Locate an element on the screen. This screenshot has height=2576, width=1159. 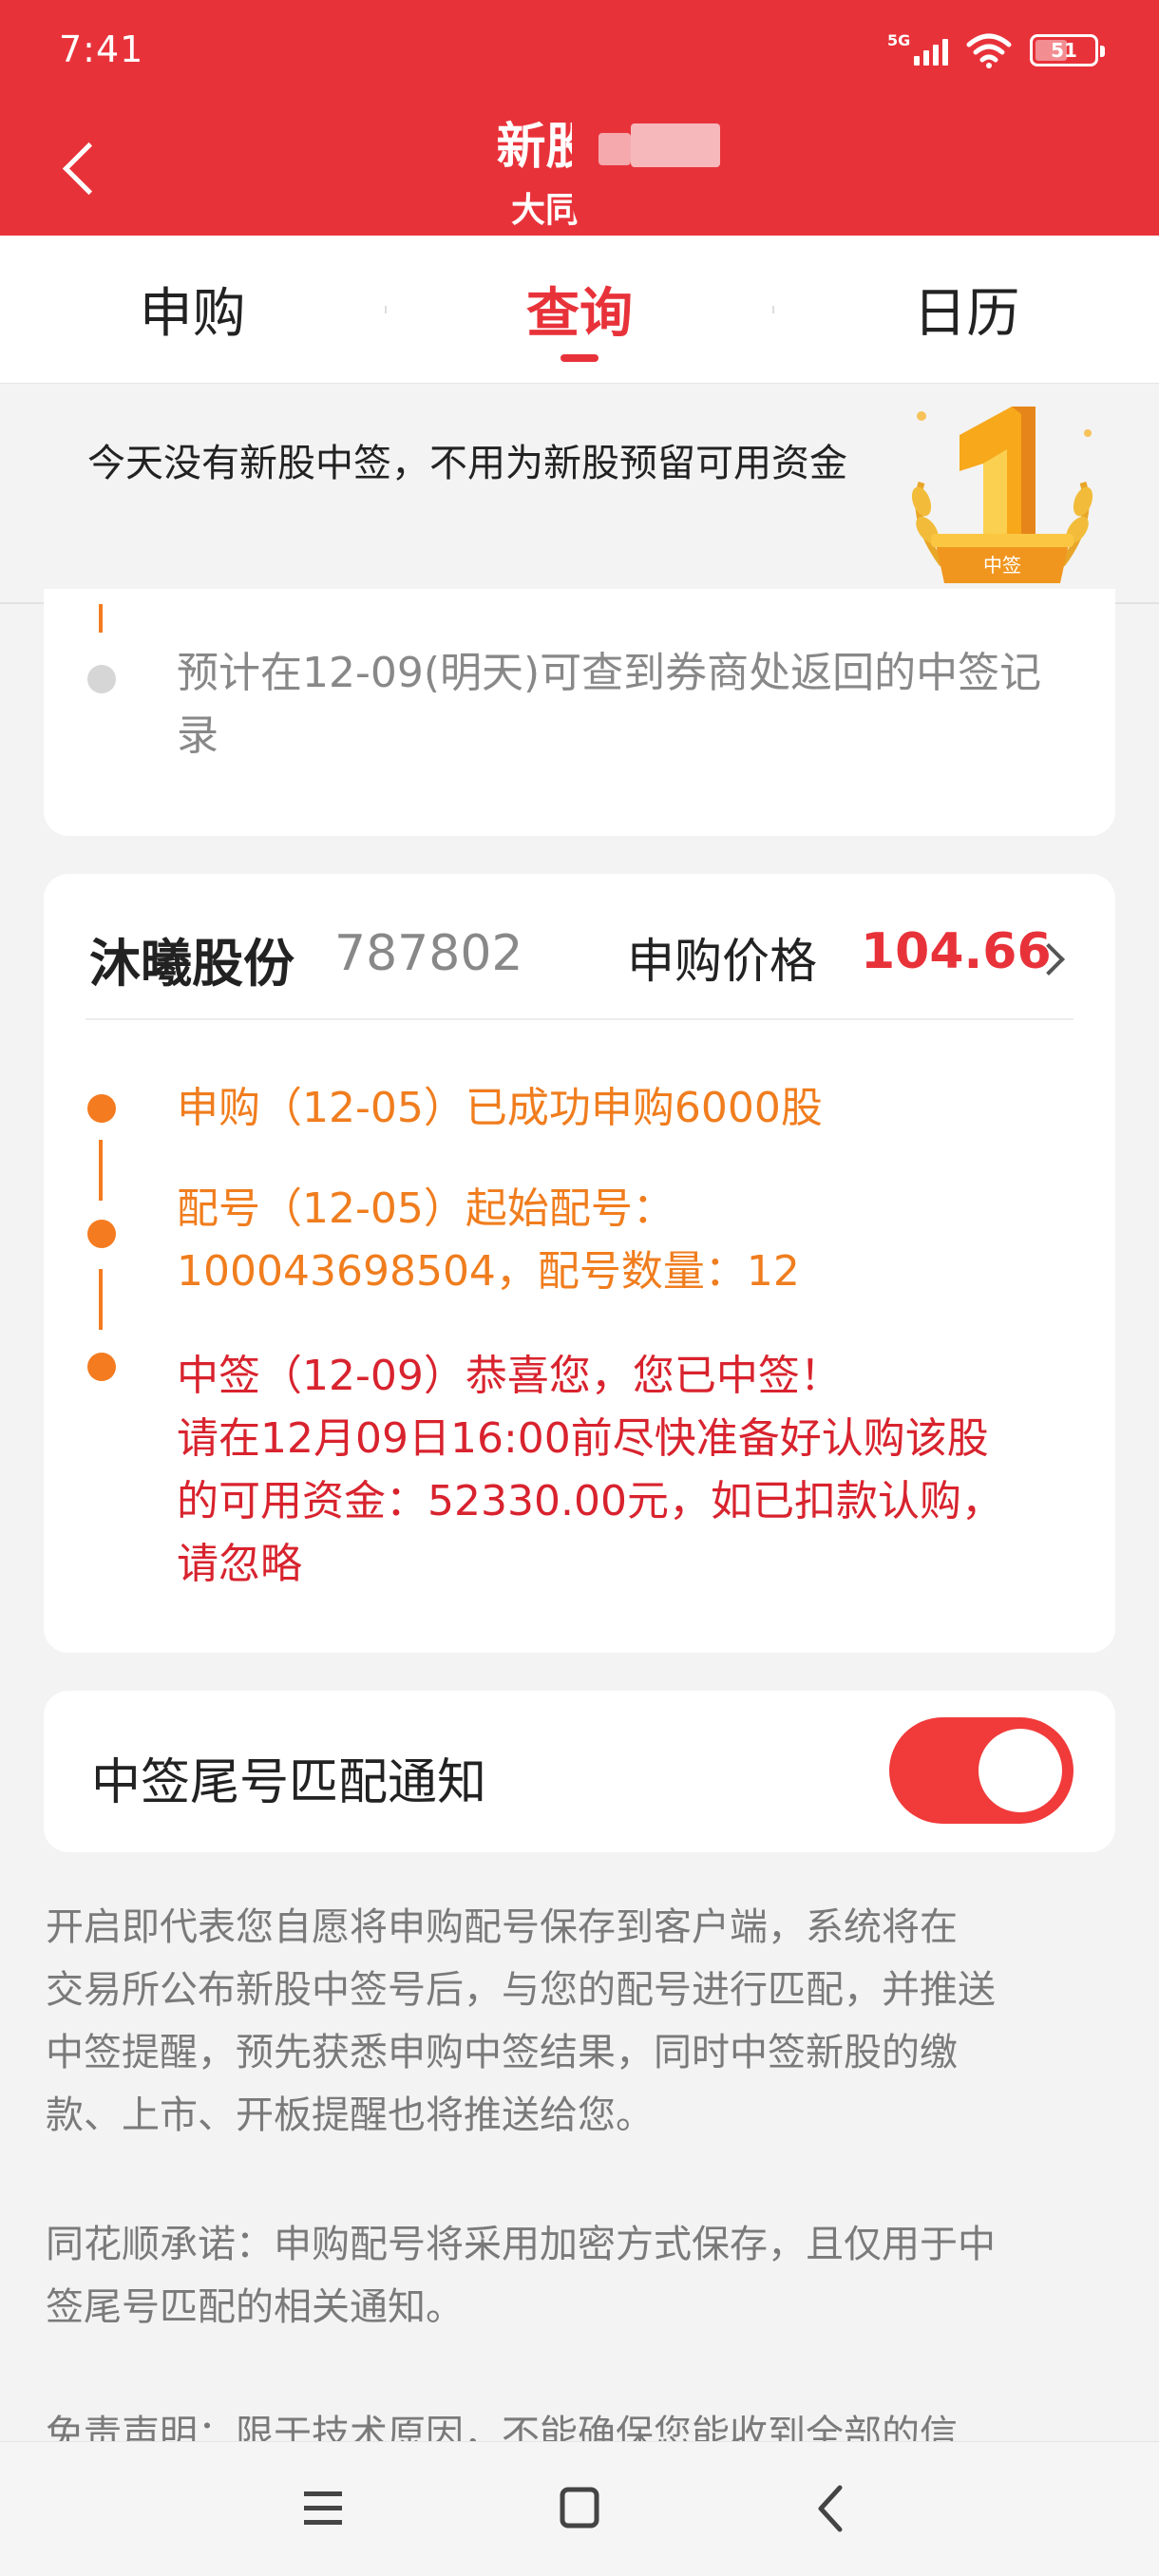
notify-label: 中签尾号匹配通知 is located at coordinates (289, 1782).